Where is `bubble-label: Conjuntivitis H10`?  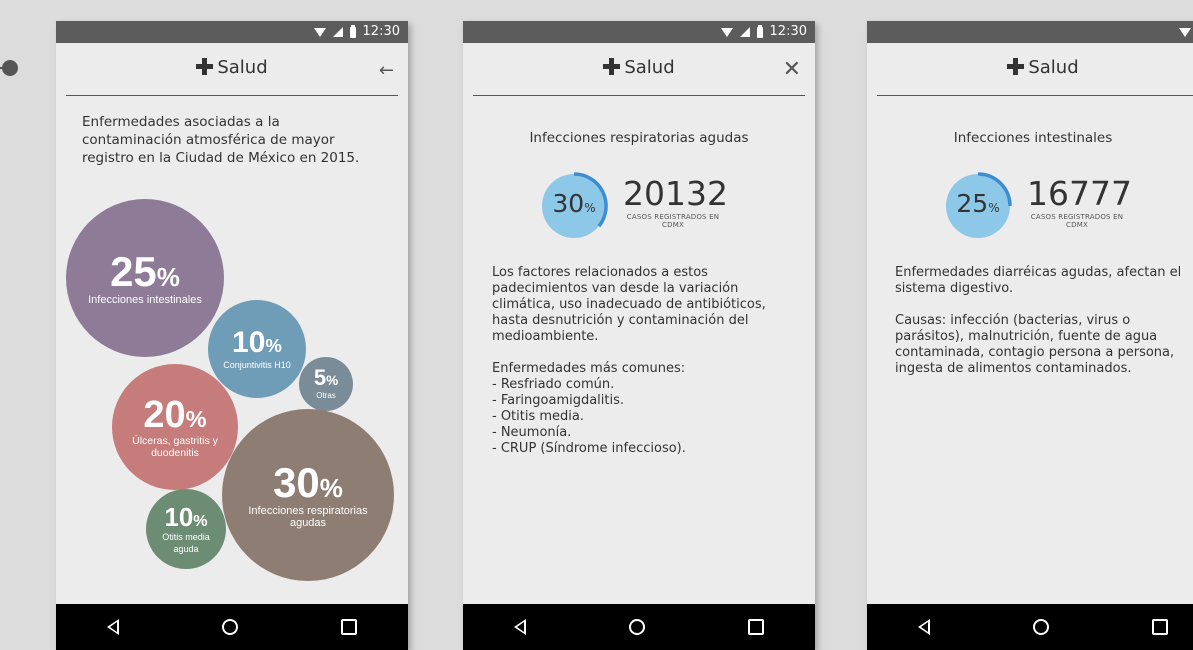 bubble-label: Conjuntivitis H10 is located at coordinates (257, 364).